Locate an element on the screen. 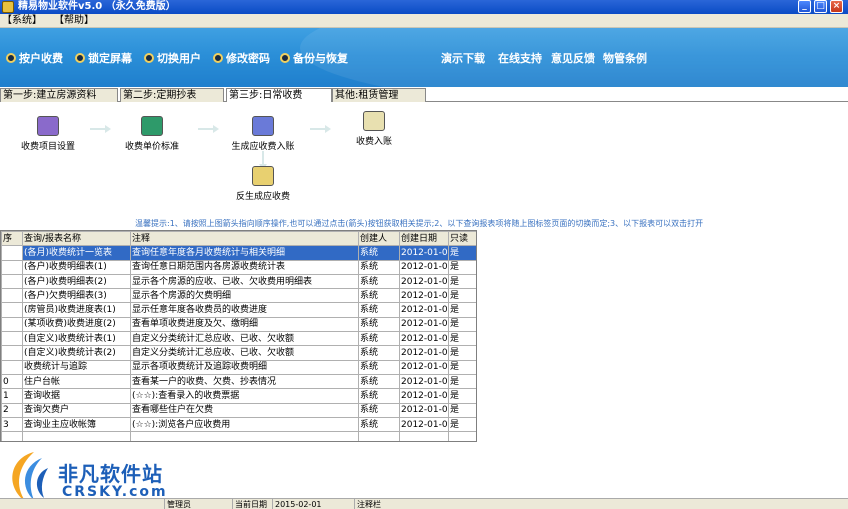 The image size is (848, 509). flow-node-label: 反生成应收费 is located at coordinates (262, 197).